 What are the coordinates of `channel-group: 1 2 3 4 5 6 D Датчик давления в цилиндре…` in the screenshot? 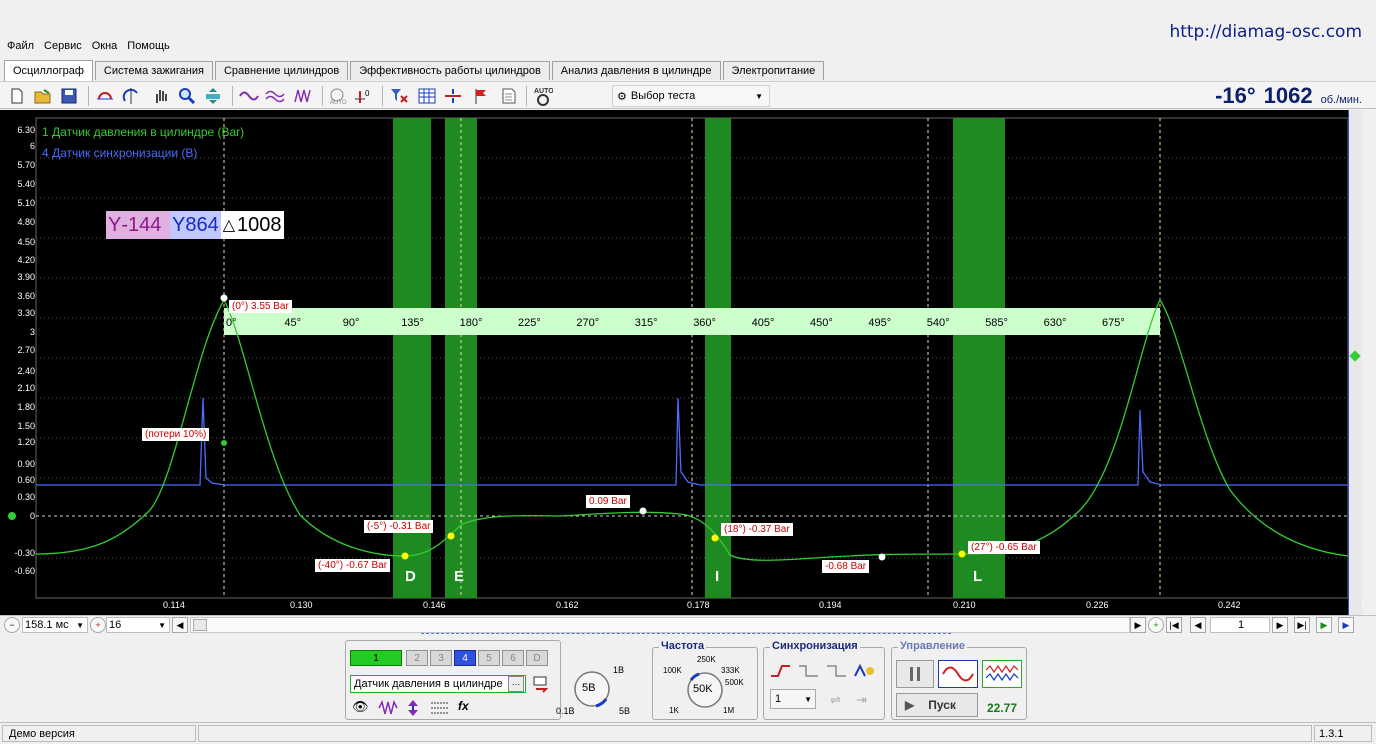 It's located at (477, 680).